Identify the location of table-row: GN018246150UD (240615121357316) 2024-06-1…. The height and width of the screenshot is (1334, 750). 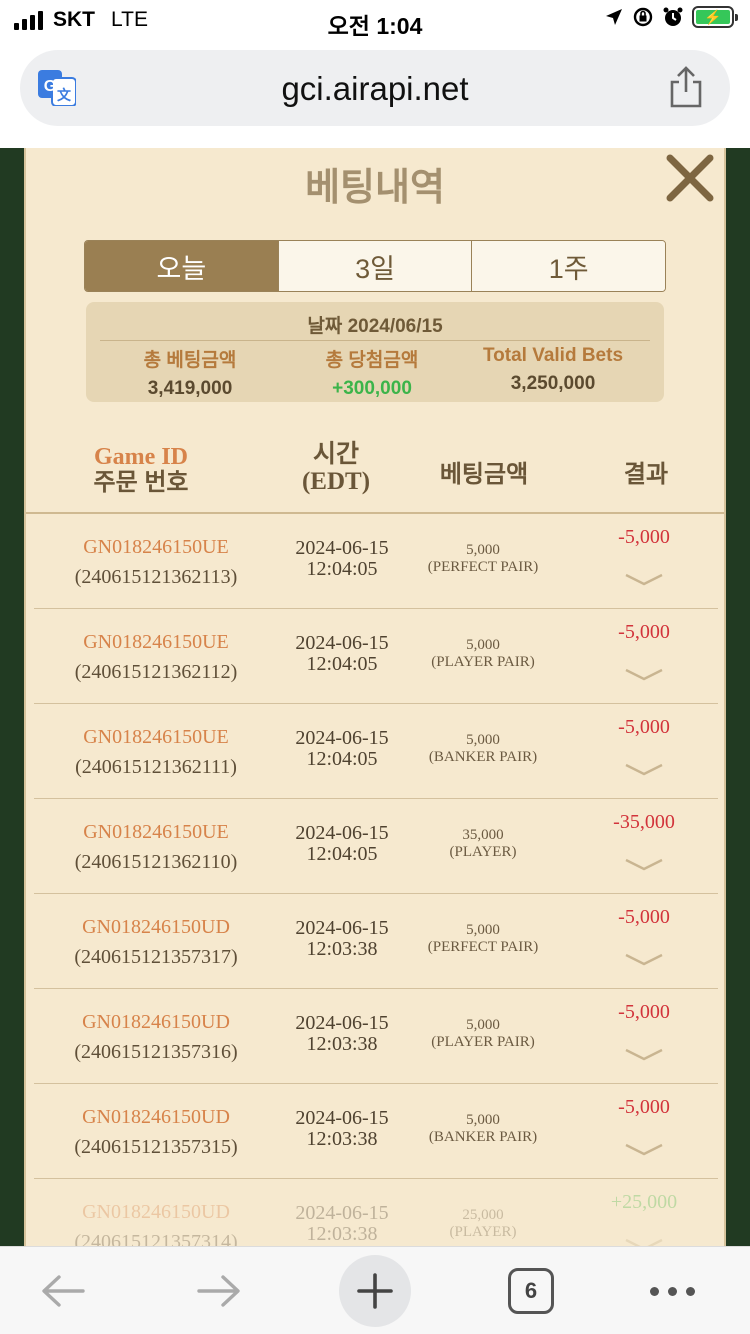
(375, 1036).